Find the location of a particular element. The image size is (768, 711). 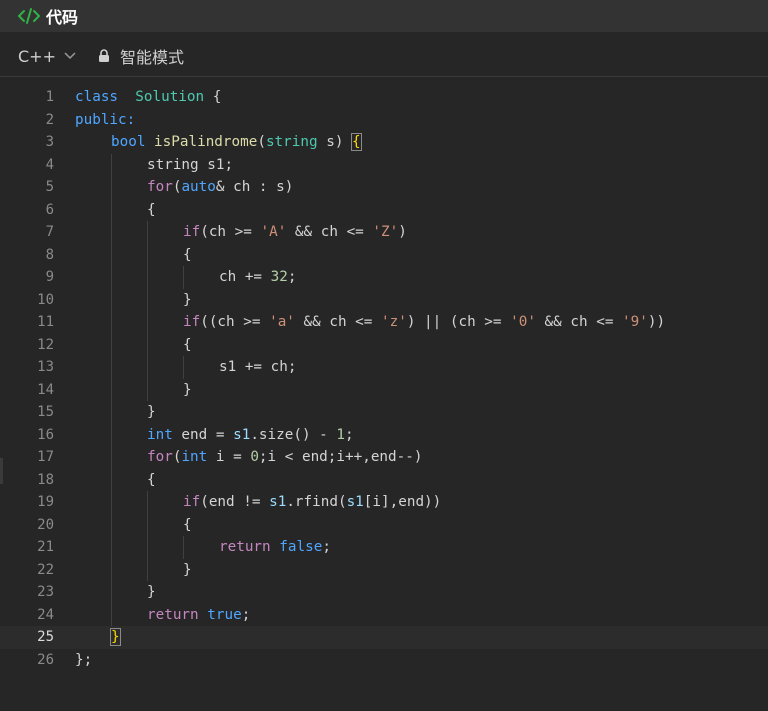

code-token: & ch : s) is located at coordinates (254, 187).